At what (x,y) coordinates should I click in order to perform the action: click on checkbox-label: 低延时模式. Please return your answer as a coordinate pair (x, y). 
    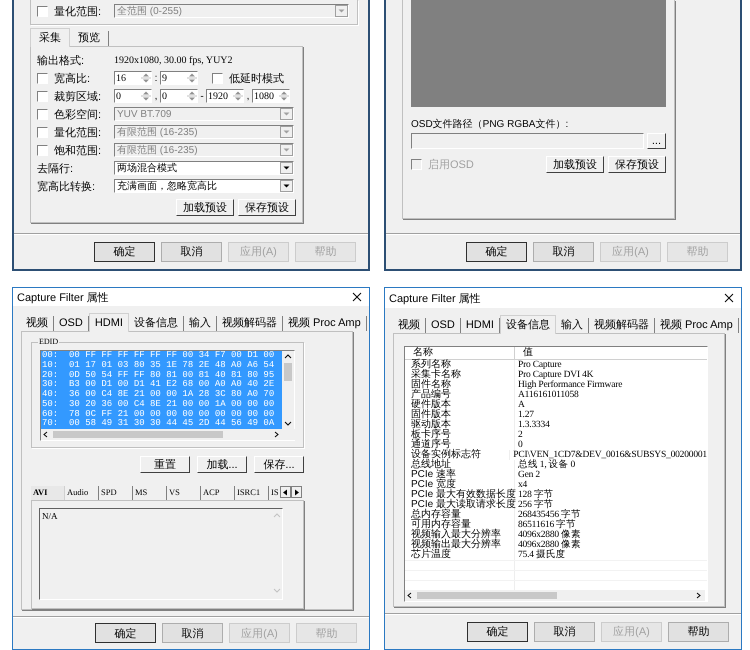
    Looking at the image, I should click on (256, 79).